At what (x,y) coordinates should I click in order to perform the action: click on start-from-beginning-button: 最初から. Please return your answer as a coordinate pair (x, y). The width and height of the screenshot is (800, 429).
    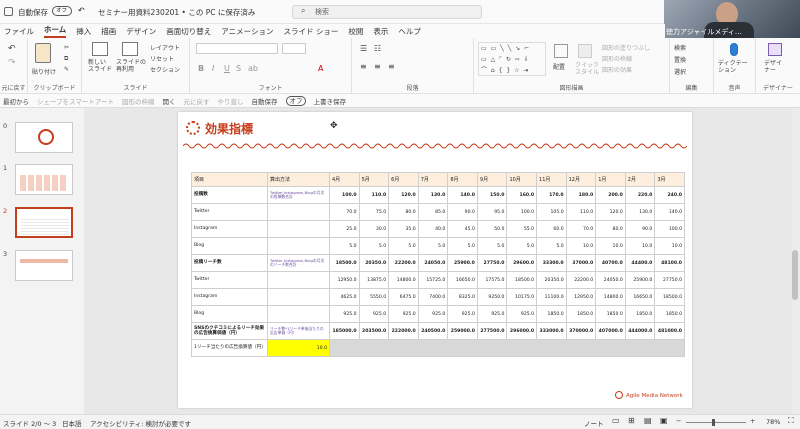
    Looking at the image, I should click on (16, 101).